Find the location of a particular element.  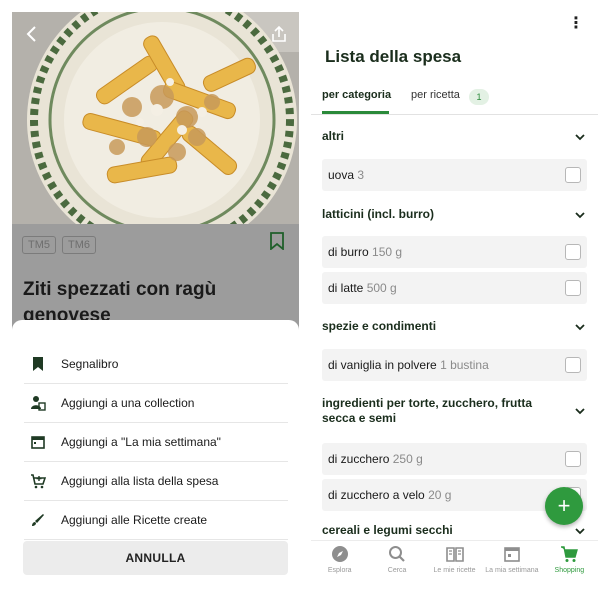

item-text: uova 3 is located at coordinates (346, 175).